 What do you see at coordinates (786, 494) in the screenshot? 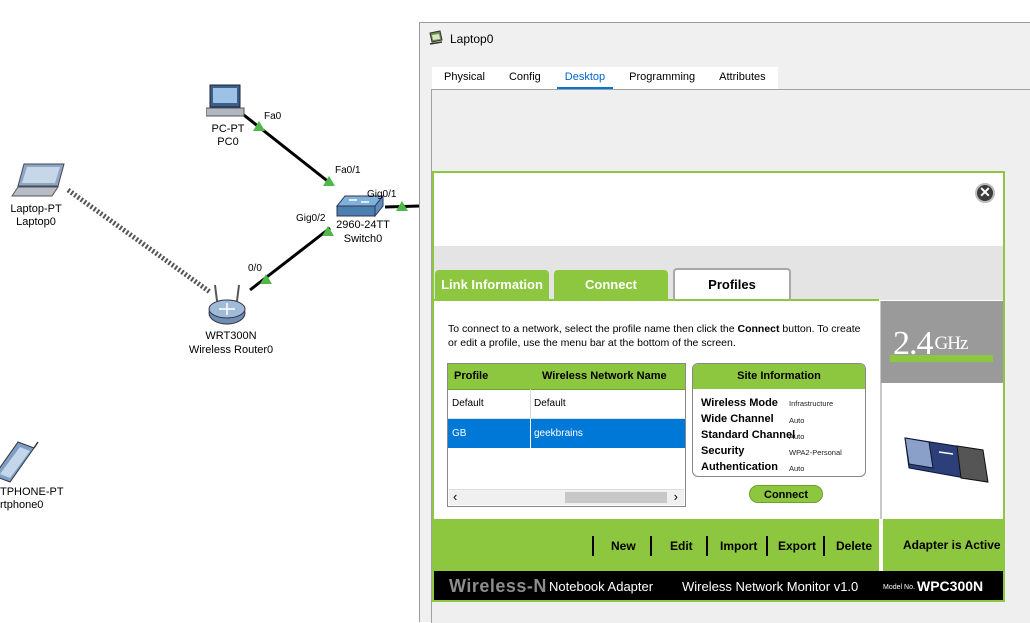
I see `connect-button: Connect` at bounding box center [786, 494].